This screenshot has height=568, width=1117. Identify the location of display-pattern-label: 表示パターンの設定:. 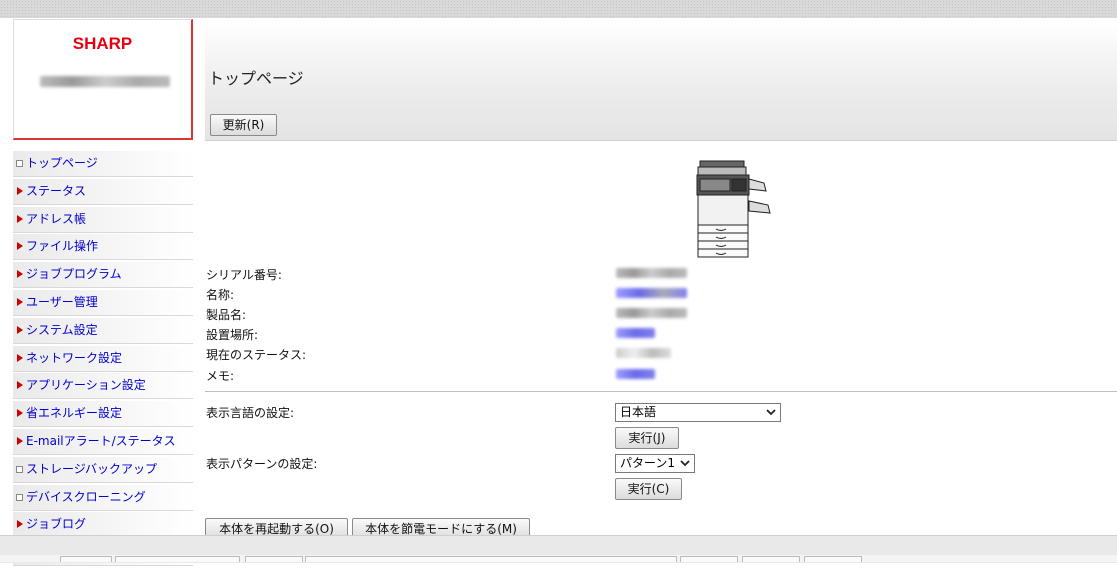
(262, 464).